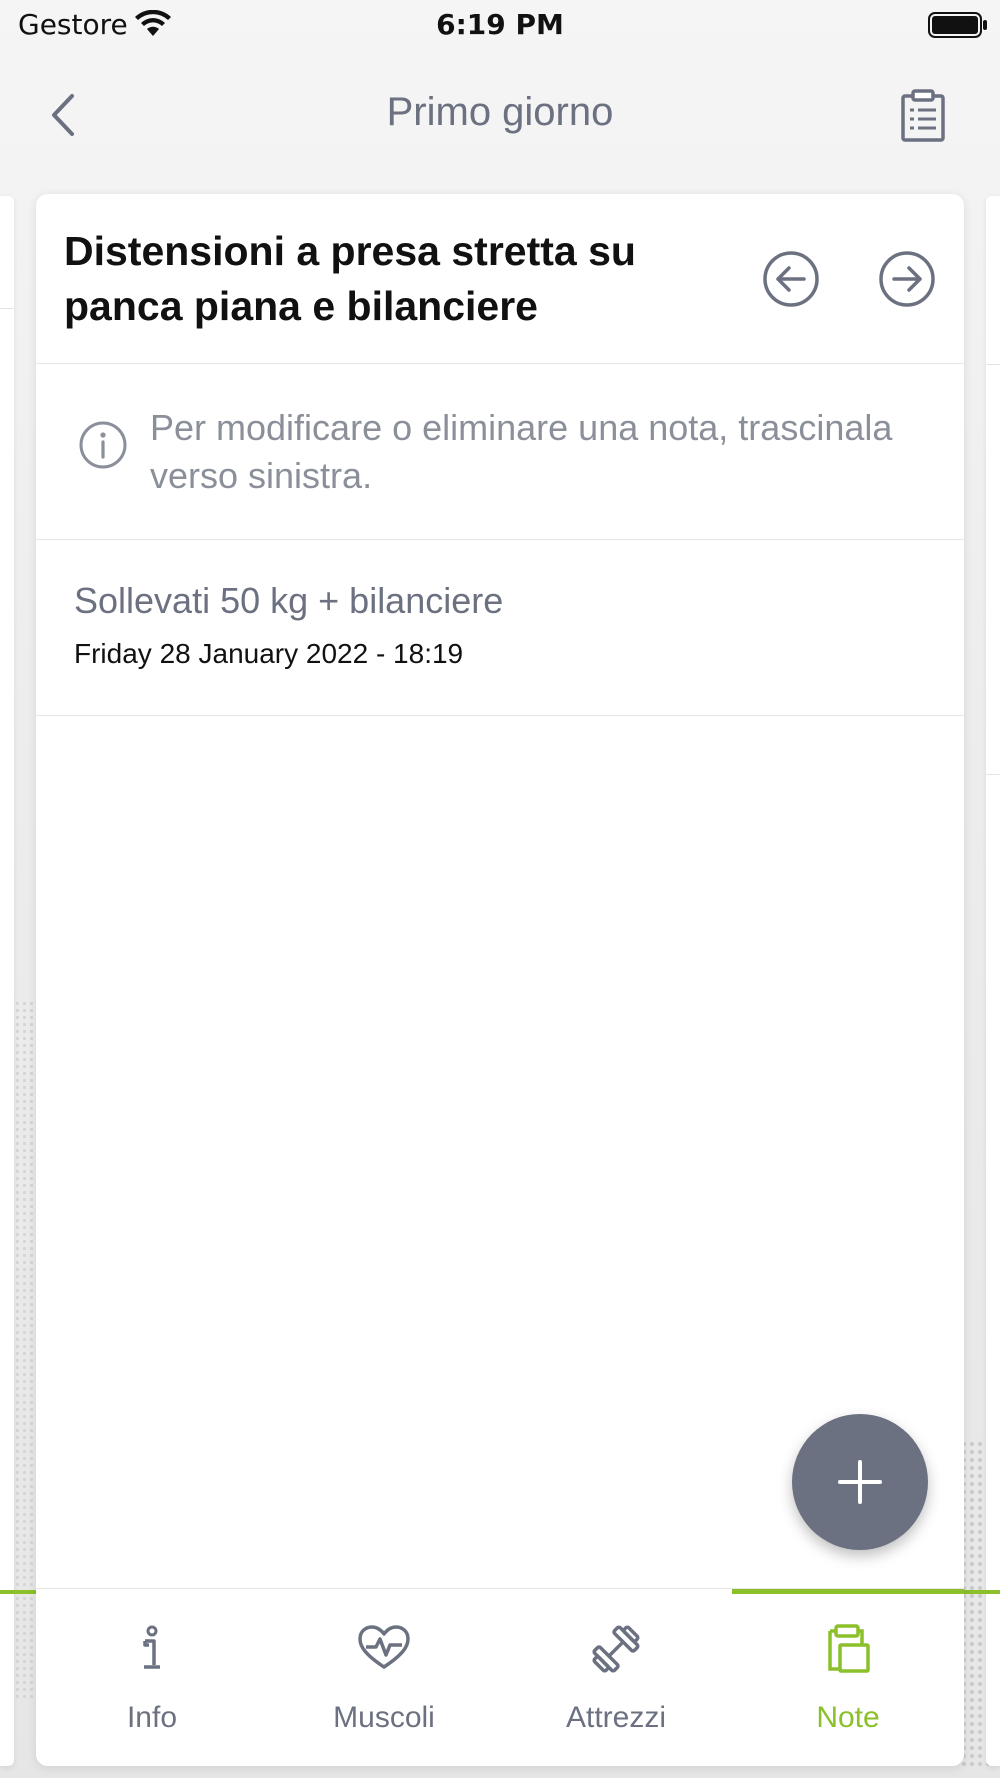  I want to click on info-icon, so click(151, 1647).